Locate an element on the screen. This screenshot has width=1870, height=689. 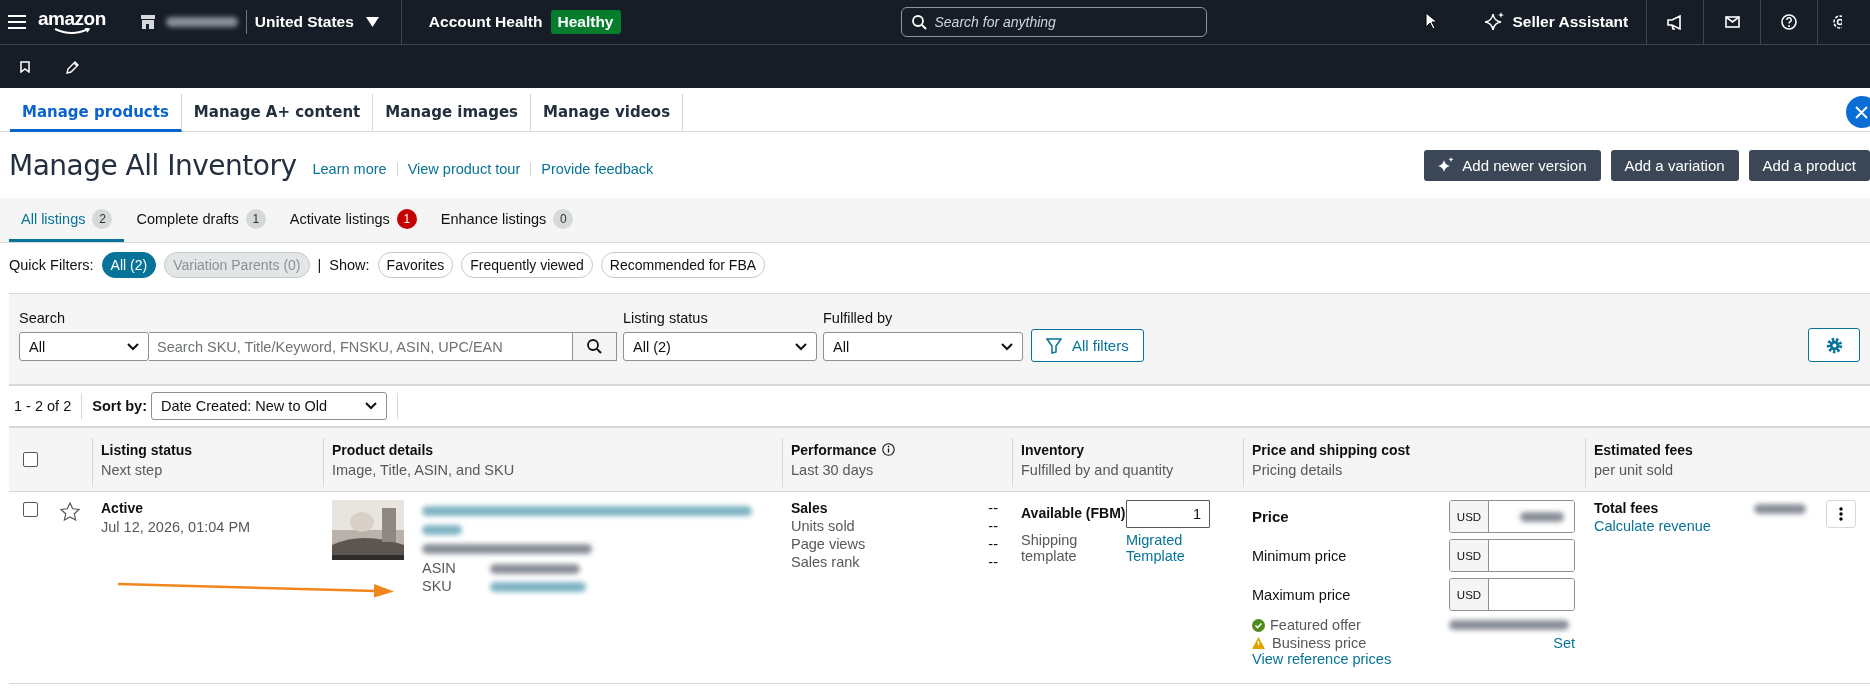
bookmark-icon is located at coordinates (25, 66).